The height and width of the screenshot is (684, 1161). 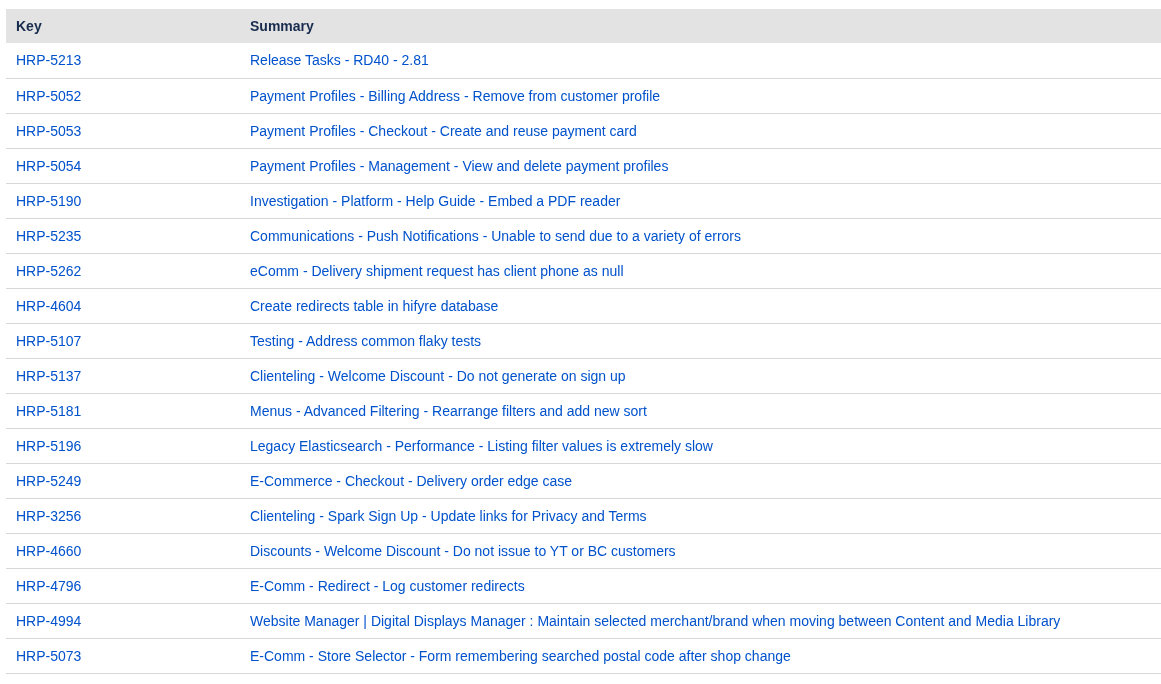 What do you see at coordinates (49, 515) in the screenshot?
I see `issue-key-link: HRP-3256` at bounding box center [49, 515].